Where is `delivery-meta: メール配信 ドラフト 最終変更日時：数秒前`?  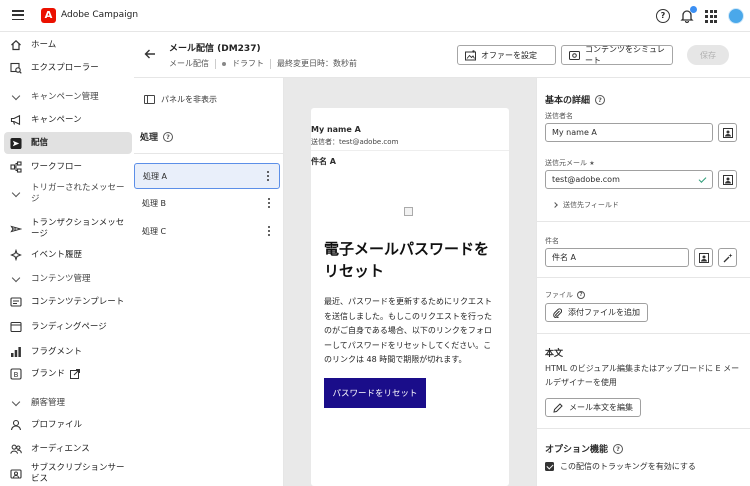 delivery-meta: メール配信 ドラフト 最終変更日時：数秒前 is located at coordinates (263, 63).